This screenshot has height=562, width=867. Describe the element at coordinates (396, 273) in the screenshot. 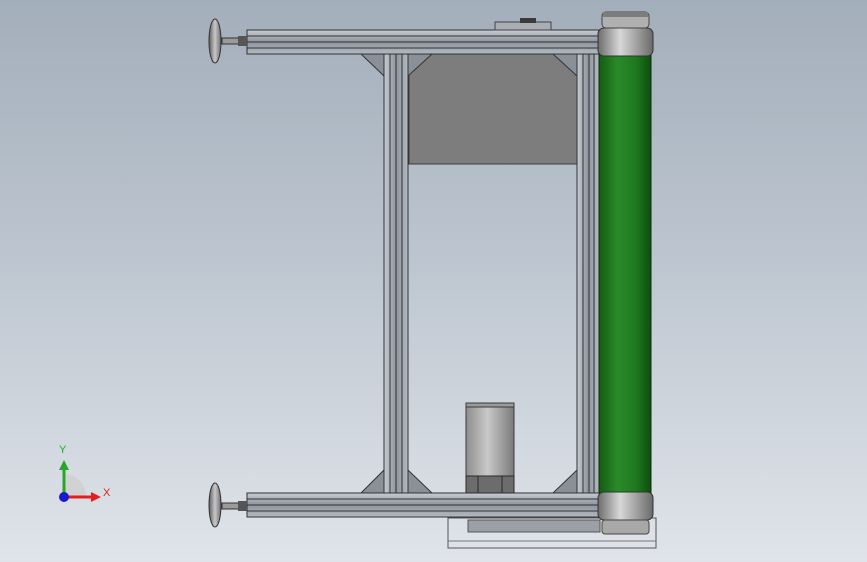

I see `left-post` at that location.